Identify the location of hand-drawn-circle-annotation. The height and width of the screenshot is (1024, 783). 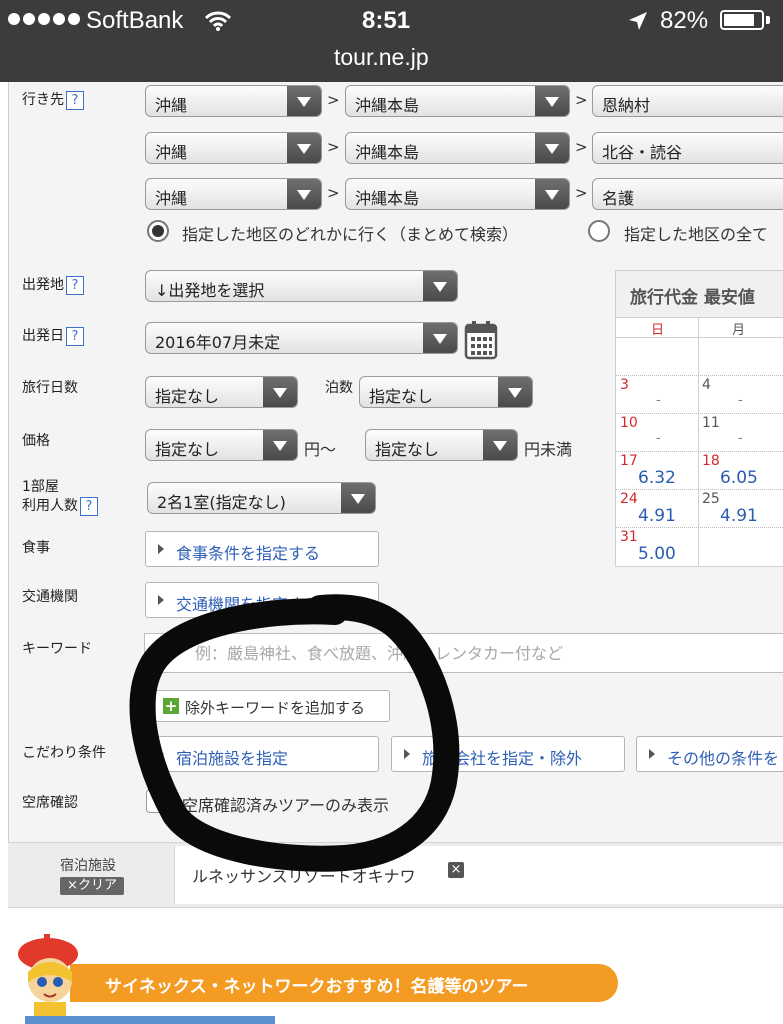
(294, 733).